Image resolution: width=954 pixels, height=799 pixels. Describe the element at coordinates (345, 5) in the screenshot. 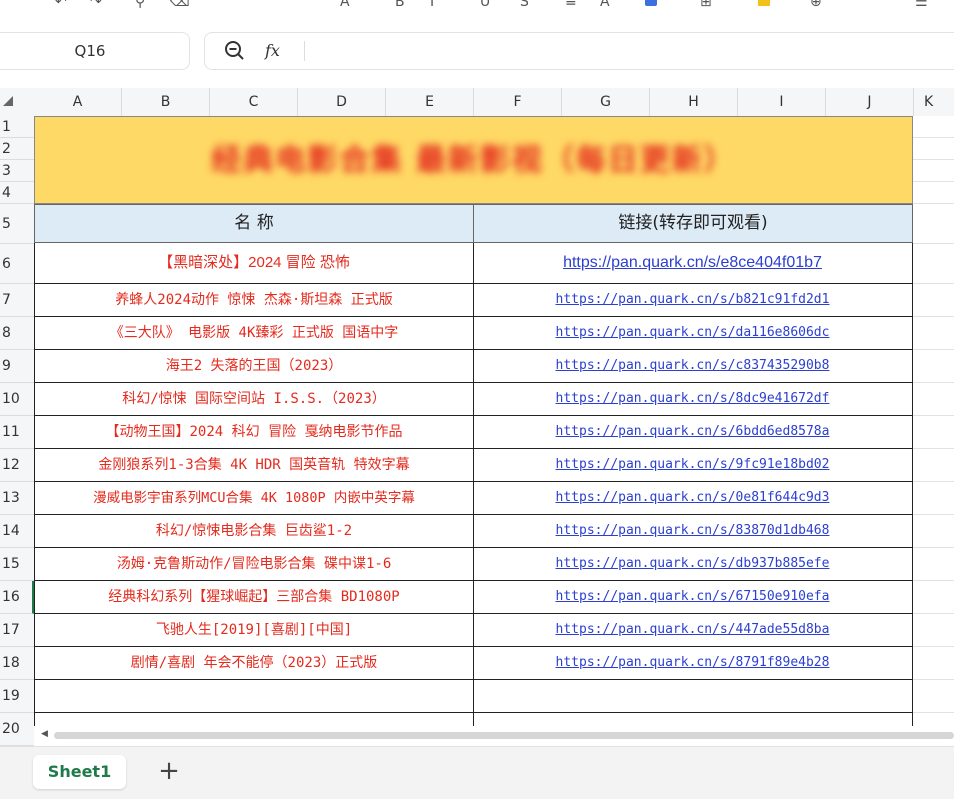

I see `font-size-icon: A` at that location.